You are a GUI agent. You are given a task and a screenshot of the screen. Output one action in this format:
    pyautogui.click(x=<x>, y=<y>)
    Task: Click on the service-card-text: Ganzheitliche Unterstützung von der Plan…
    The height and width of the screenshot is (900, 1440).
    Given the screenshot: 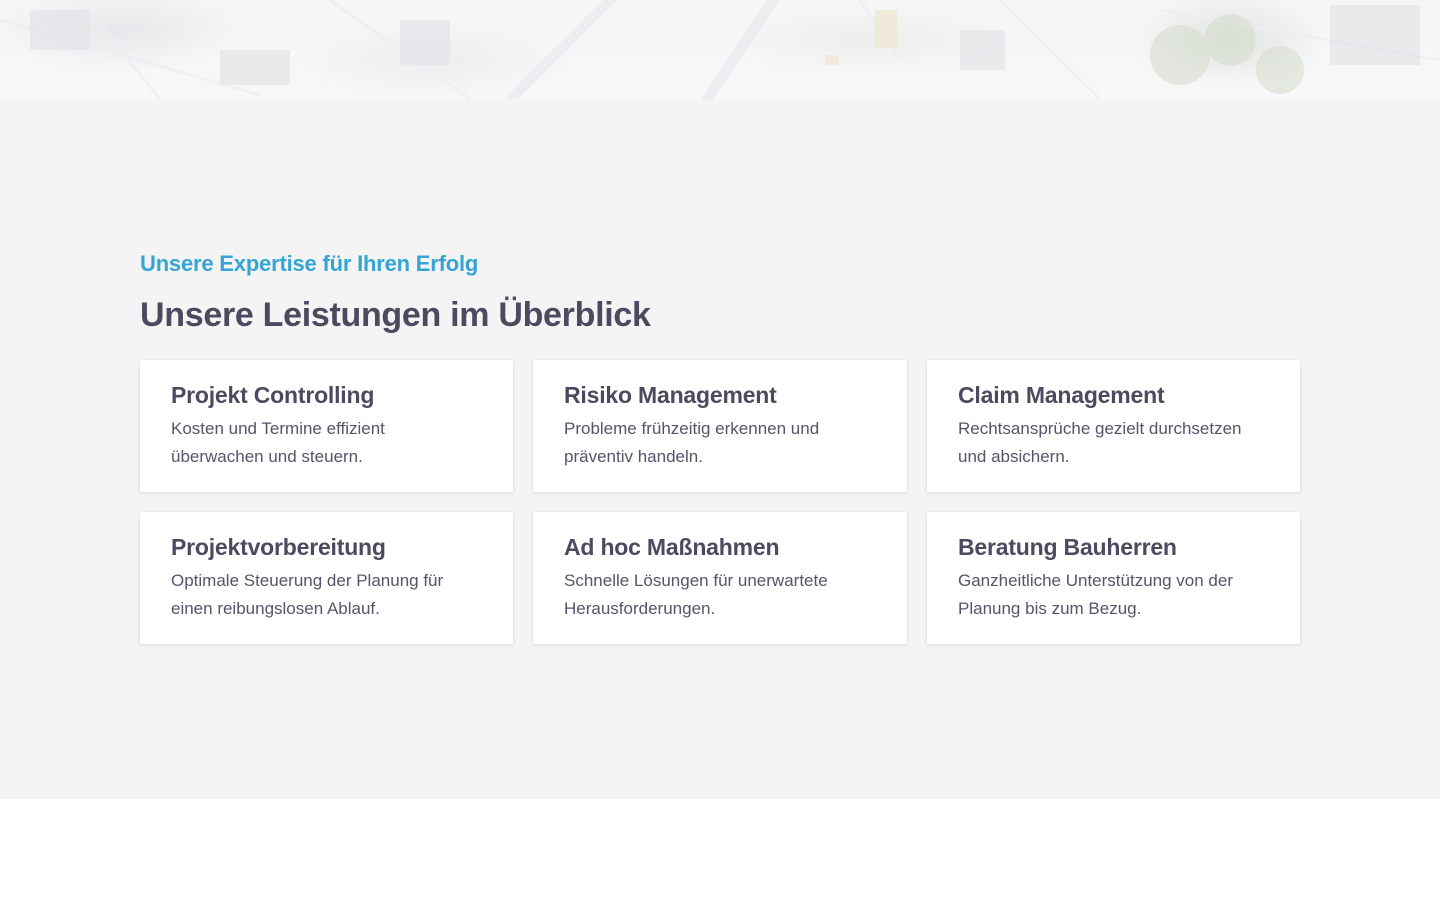 What is the action you would take?
    pyautogui.click(x=1095, y=594)
    